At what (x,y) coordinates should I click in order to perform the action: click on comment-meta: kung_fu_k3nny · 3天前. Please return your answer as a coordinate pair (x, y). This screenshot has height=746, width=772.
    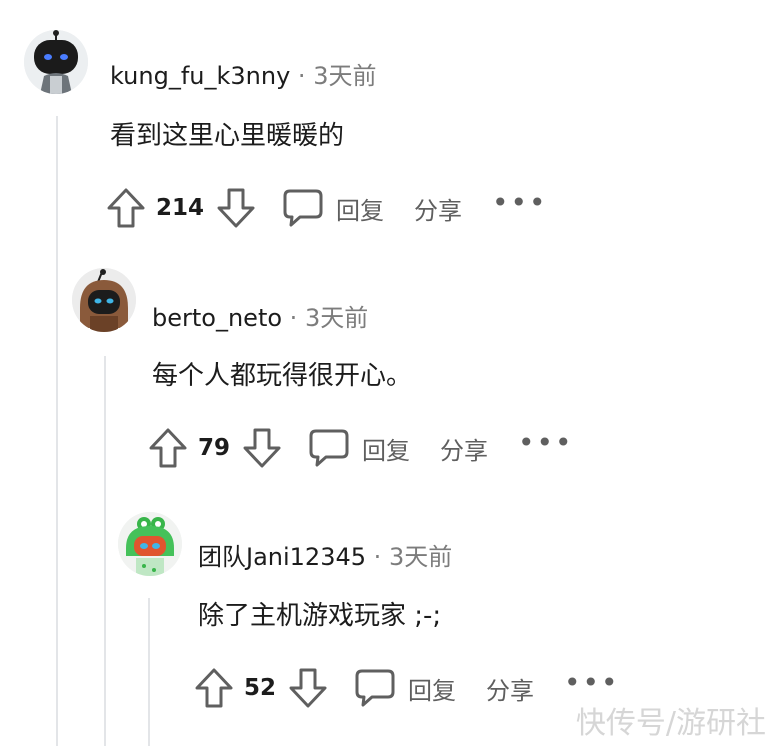
    Looking at the image, I should click on (243, 76).